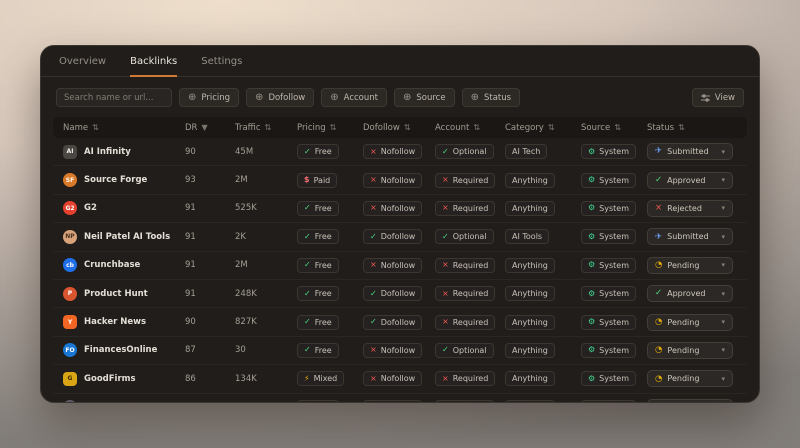  I want to click on sort-desc-icon: ▼, so click(204, 127).